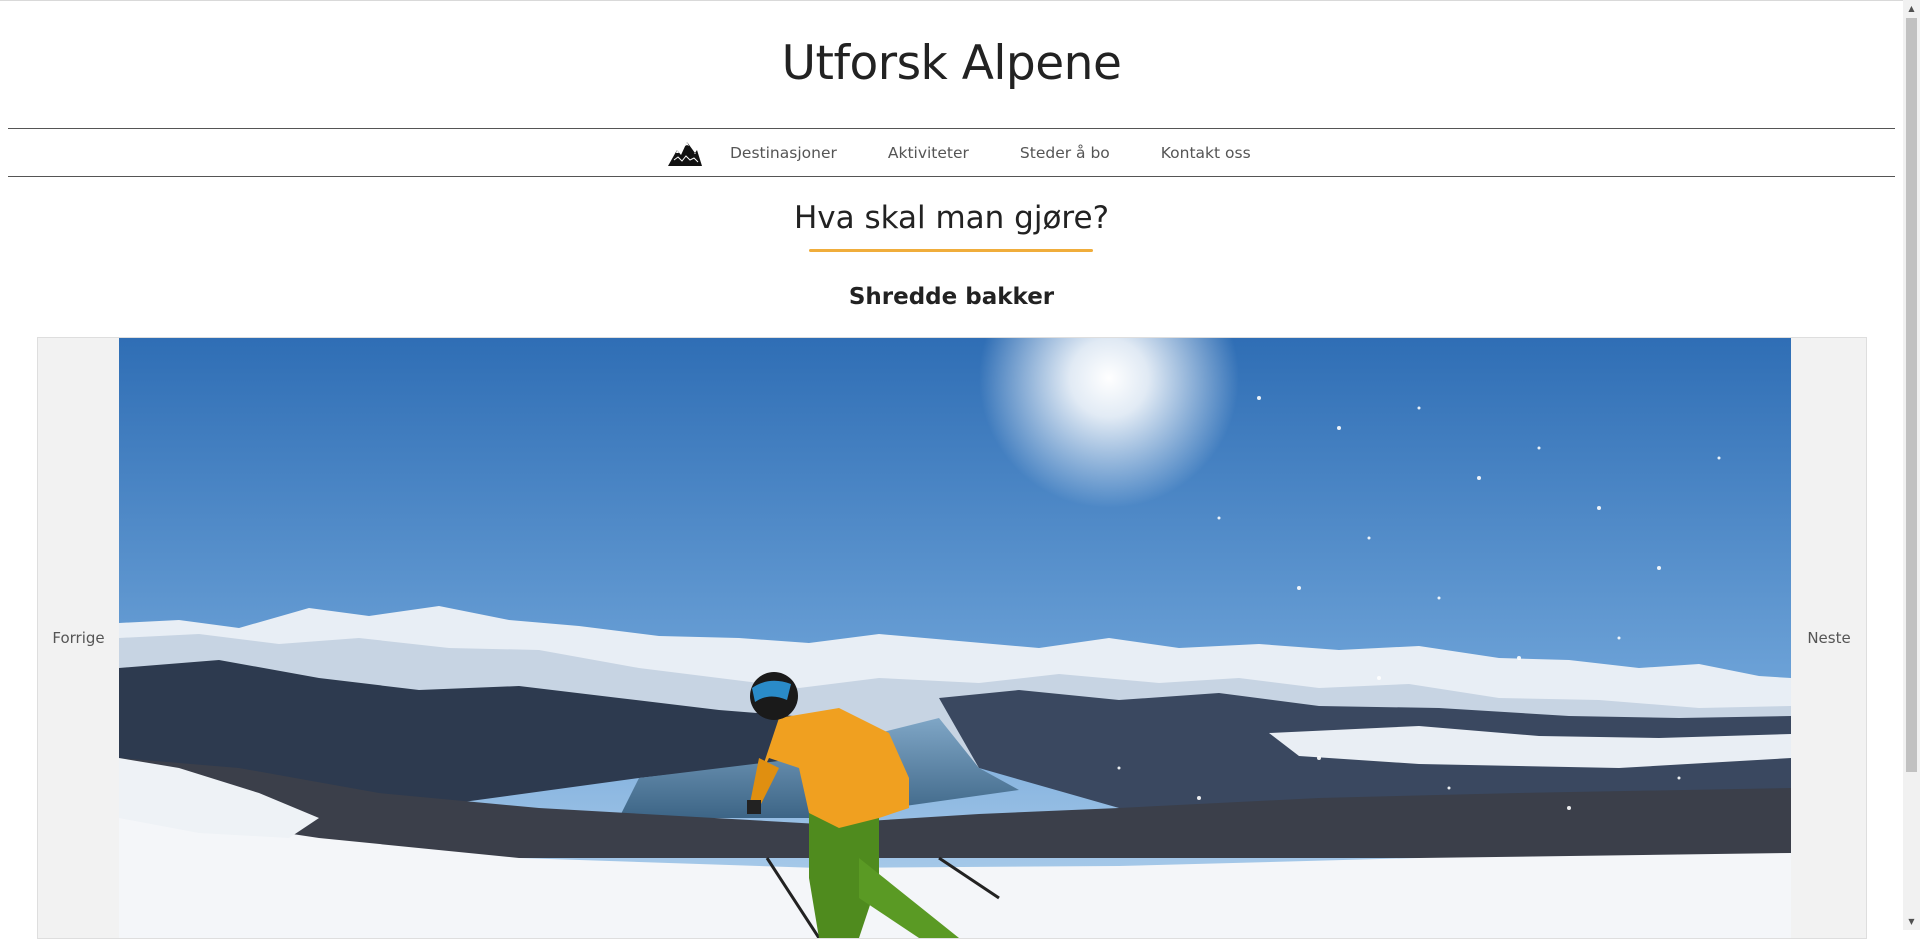 The width and height of the screenshot is (1920, 939). I want to click on nav-link-aktiviteter: Aktiviteter, so click(928, 153).